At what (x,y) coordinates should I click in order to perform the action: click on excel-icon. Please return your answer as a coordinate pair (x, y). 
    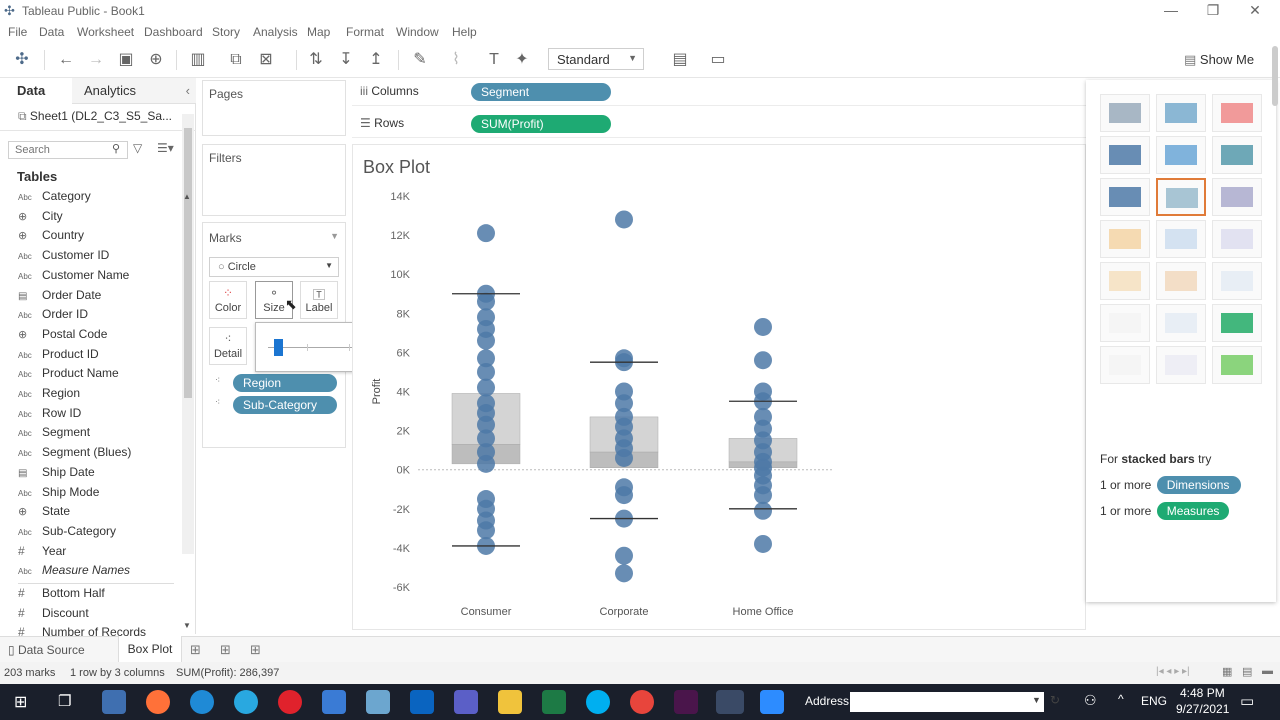
    Looking at the image, I should click on (554, 702).